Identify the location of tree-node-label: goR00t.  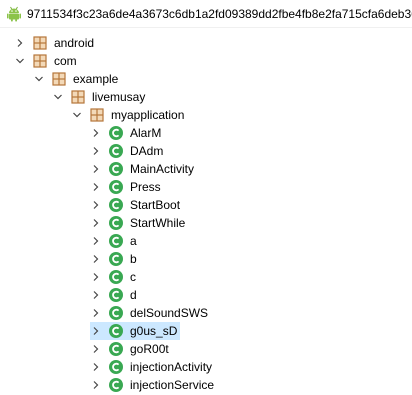
(149, 349).